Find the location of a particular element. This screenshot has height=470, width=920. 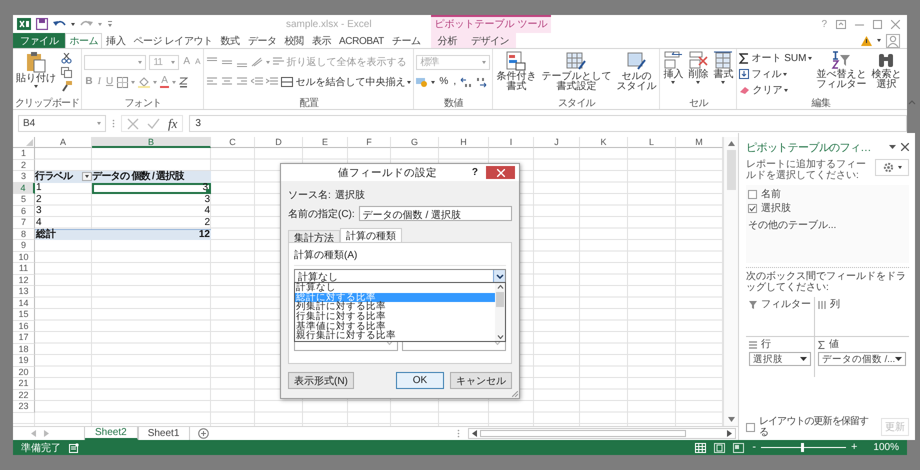

list-option: 計算なし is located at coordinates (395, 288).